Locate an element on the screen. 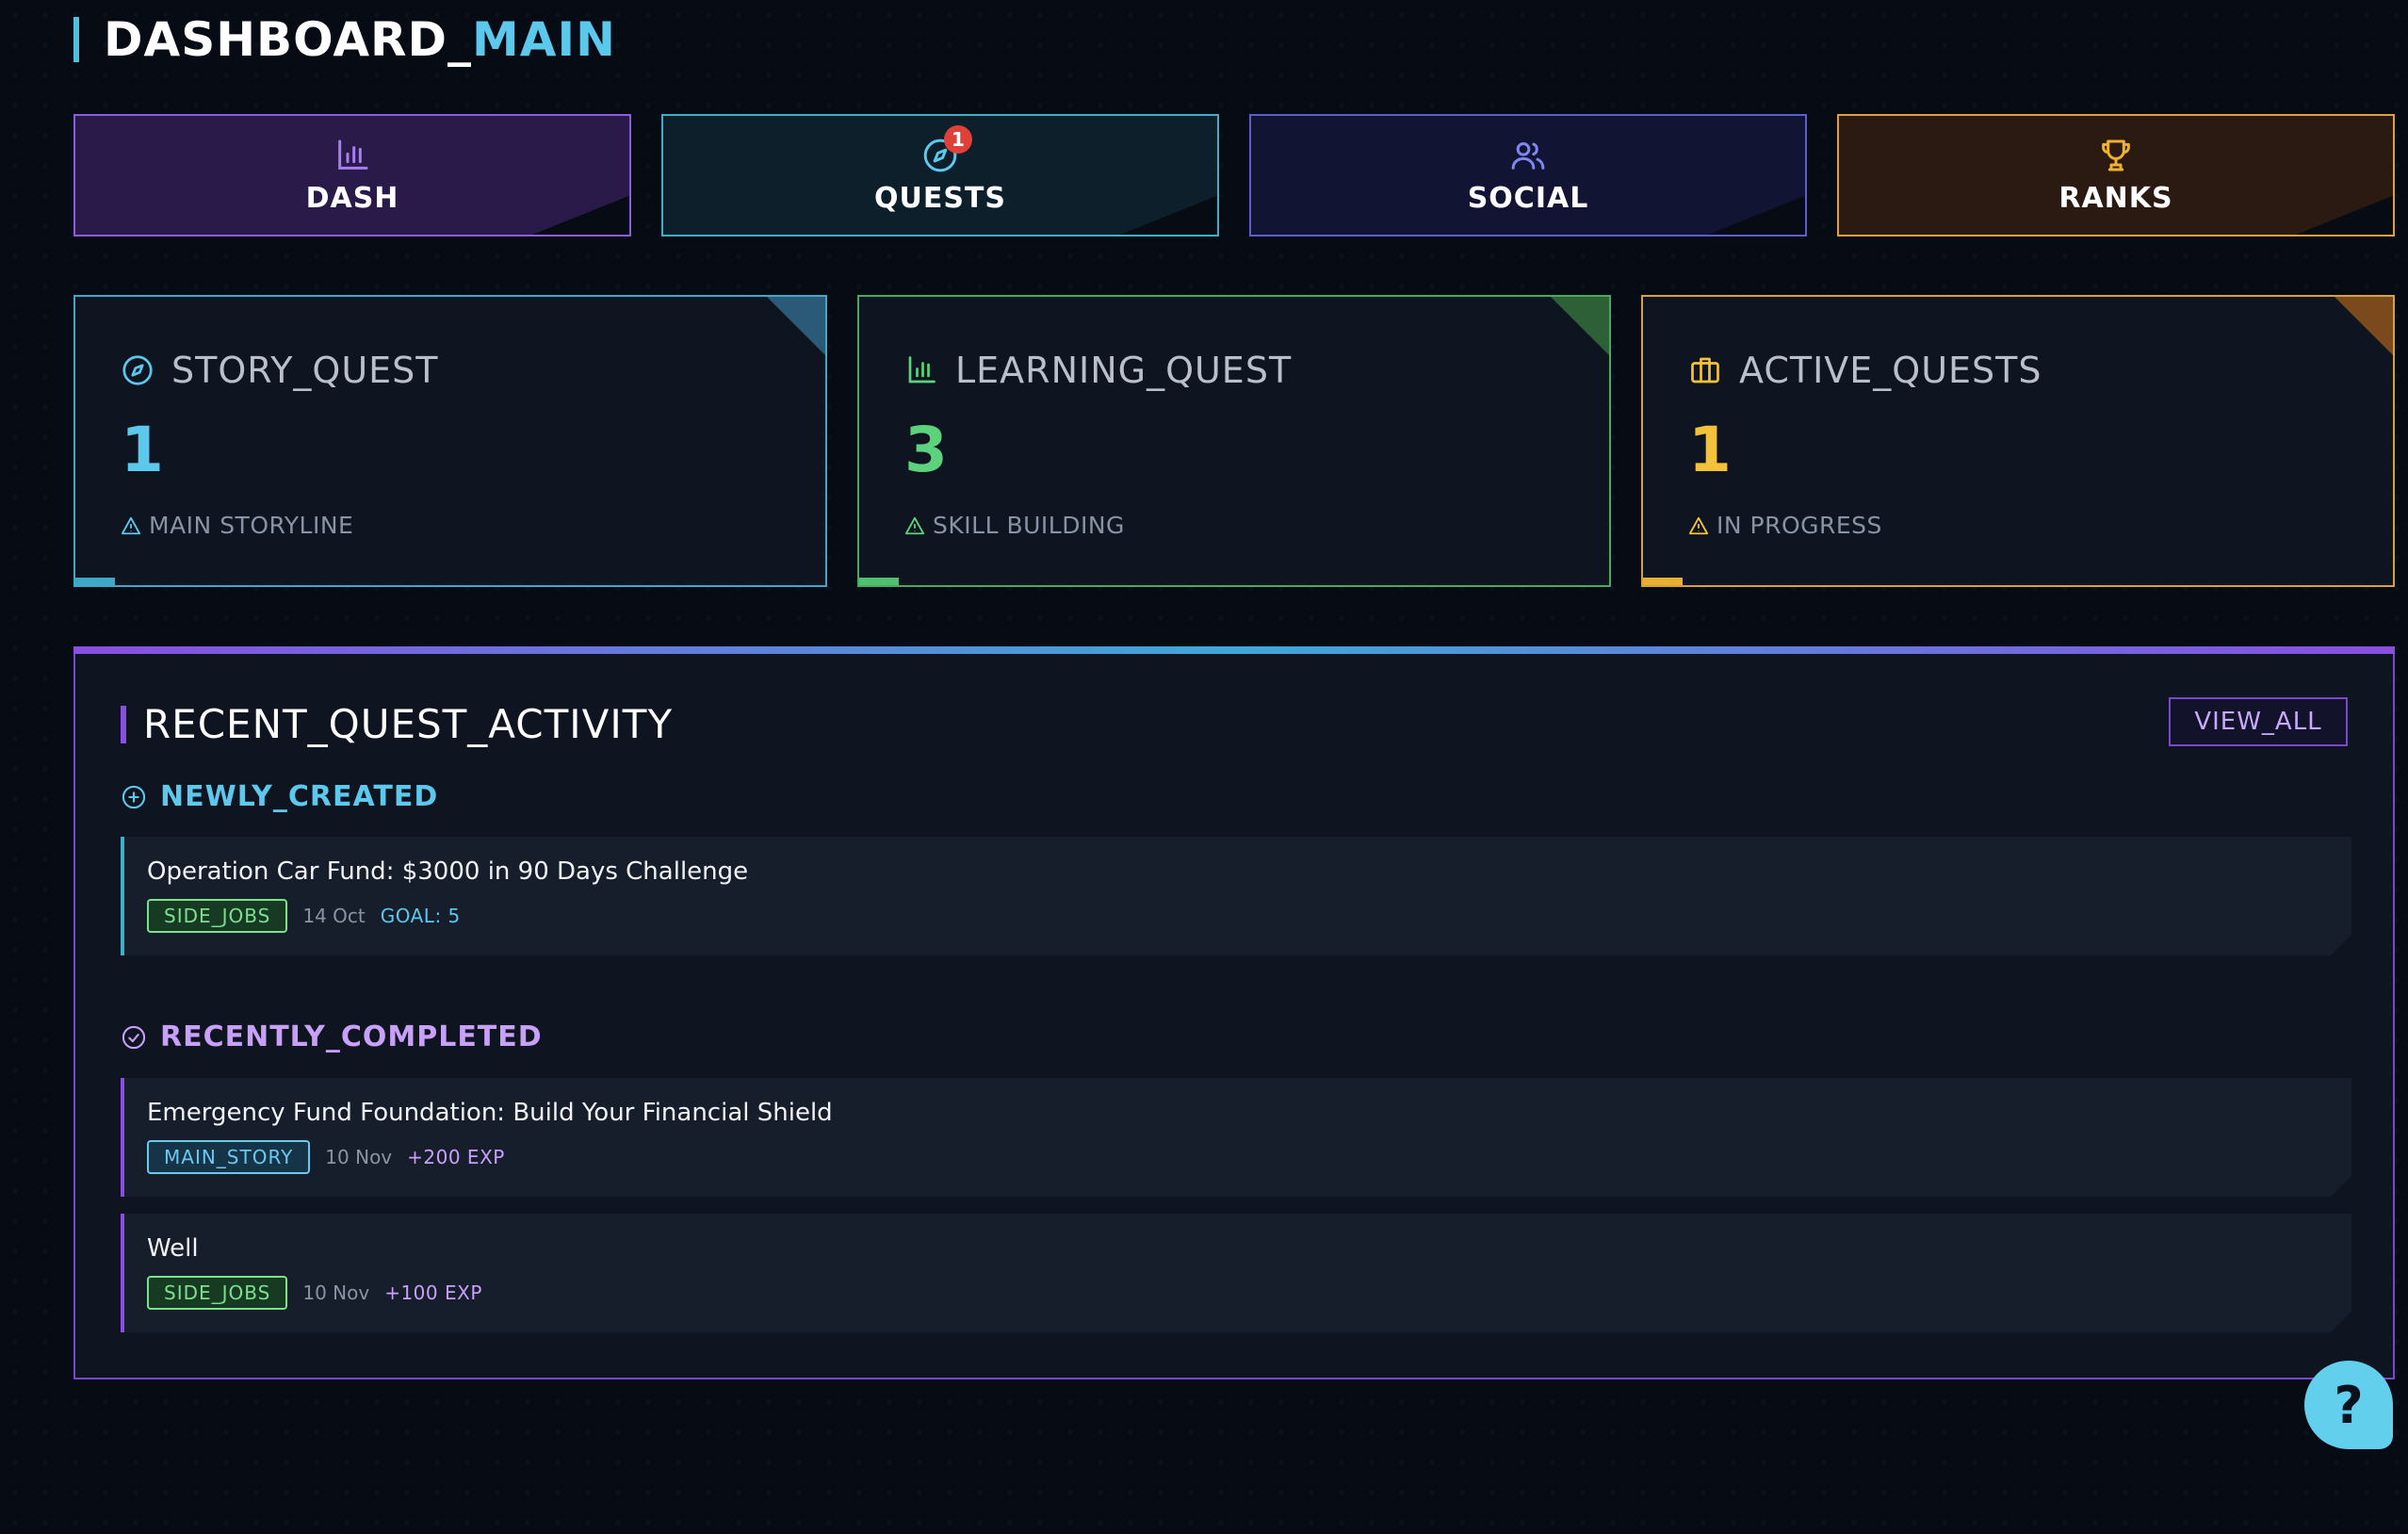  stat-subtitle: SKILL BUILDING is located at coordinates (1014, 526).